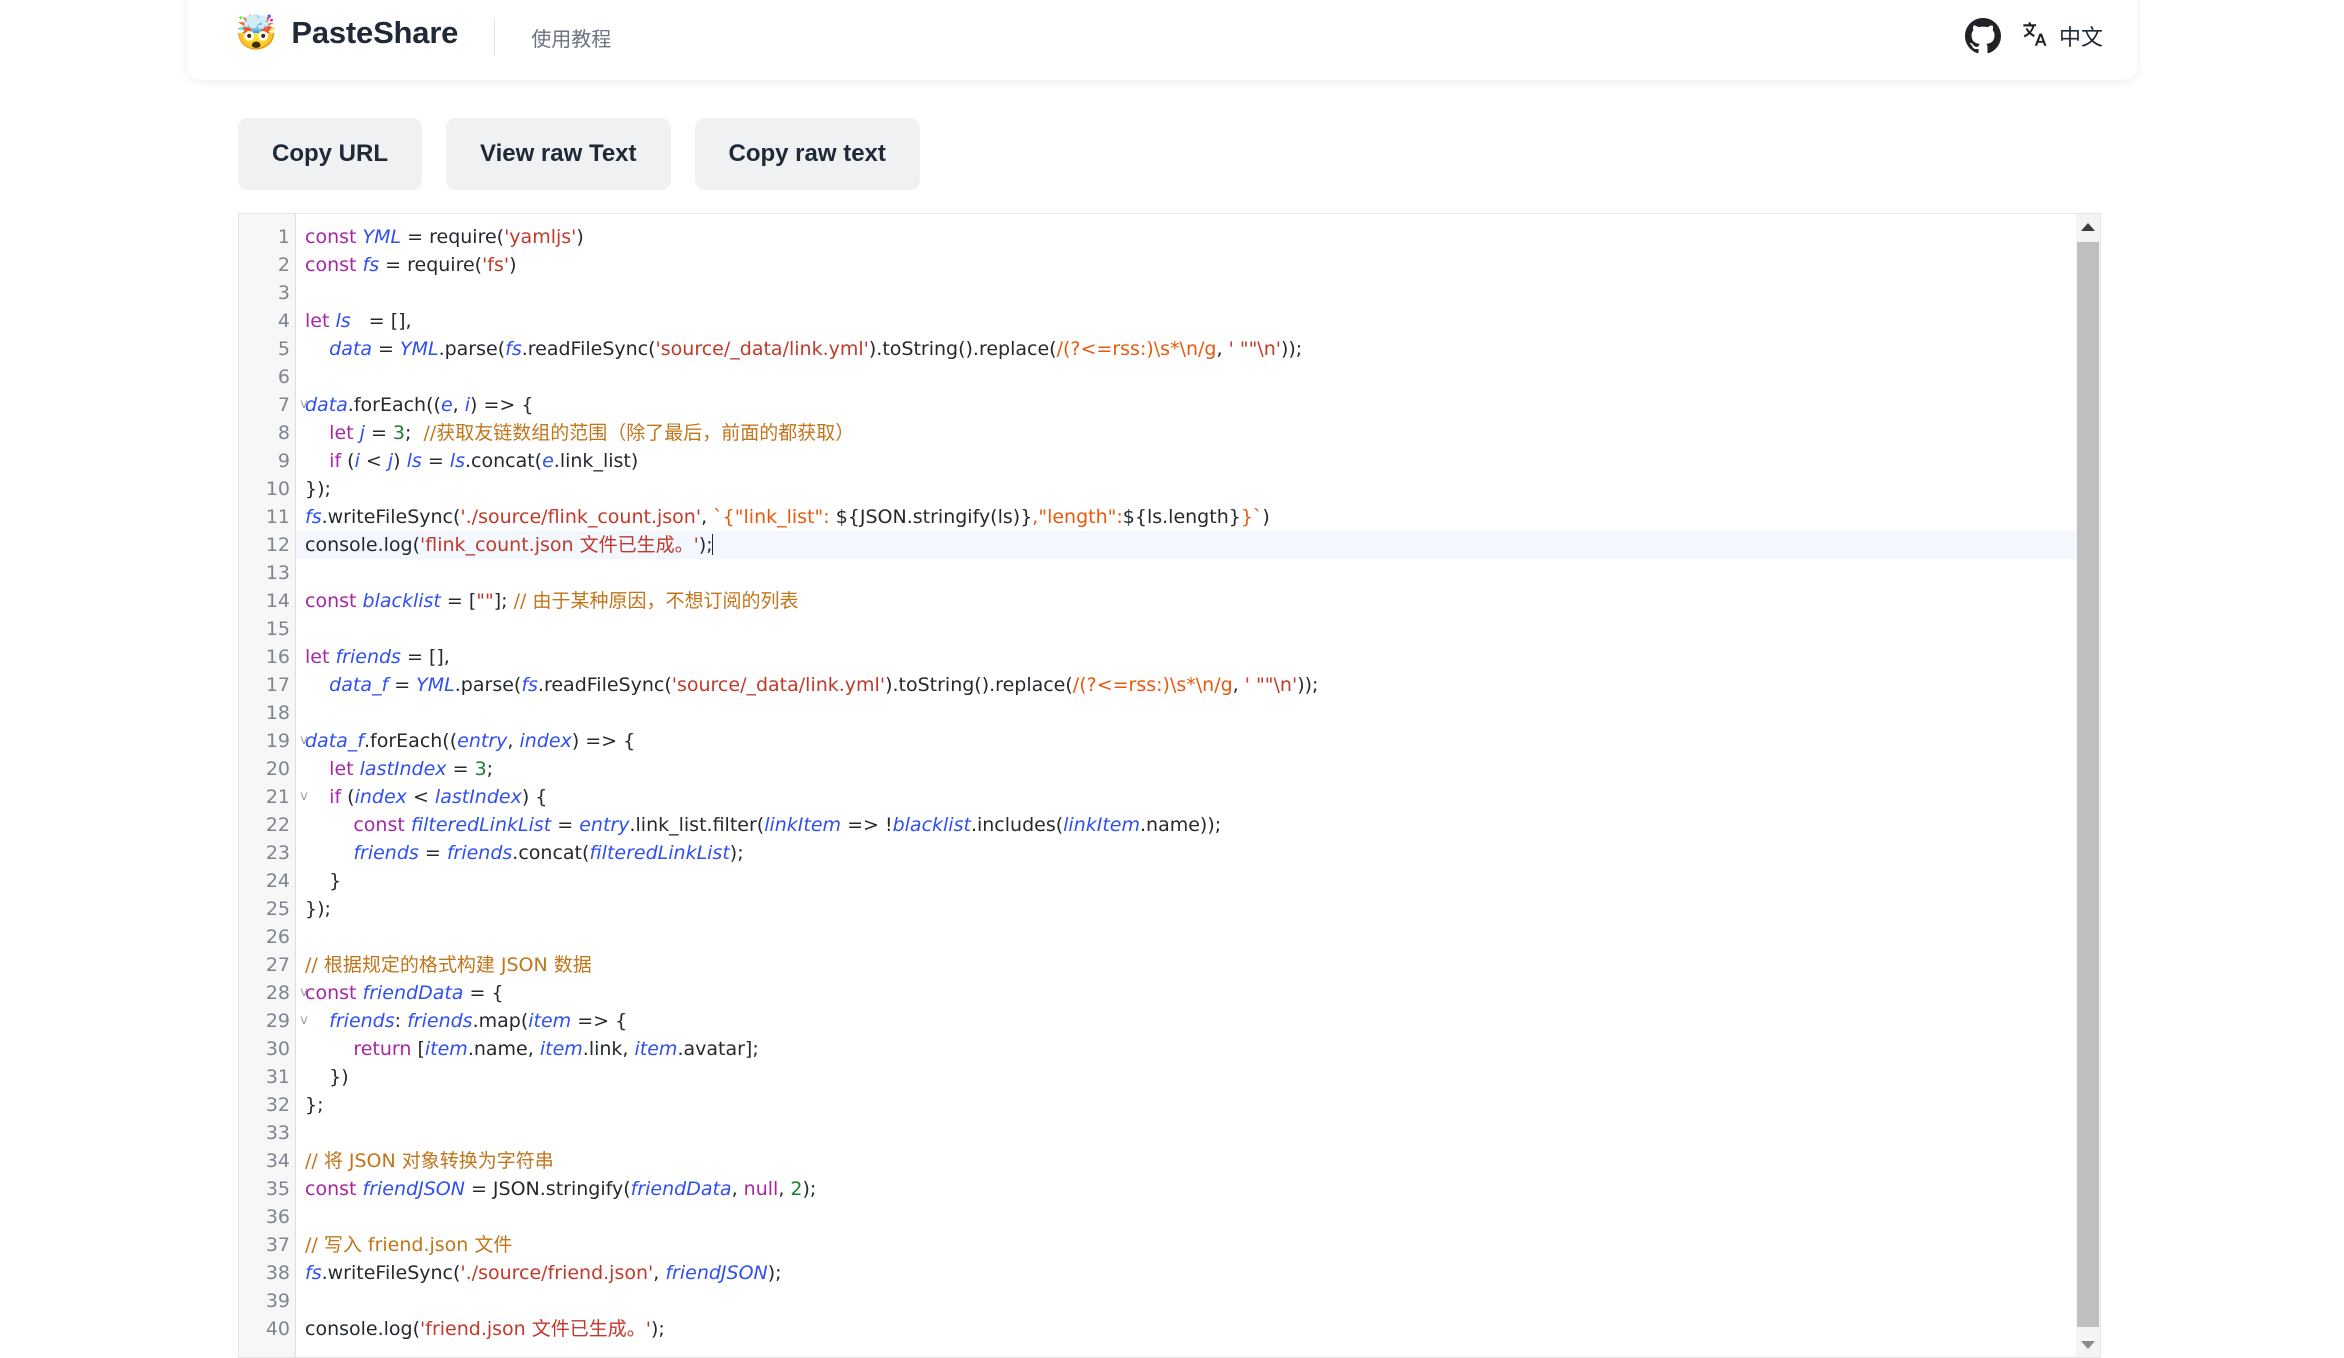 The width and height of the screenshot is (2344, 1358). I want to click on code-line: let ls = [],, so click(1198, 321).